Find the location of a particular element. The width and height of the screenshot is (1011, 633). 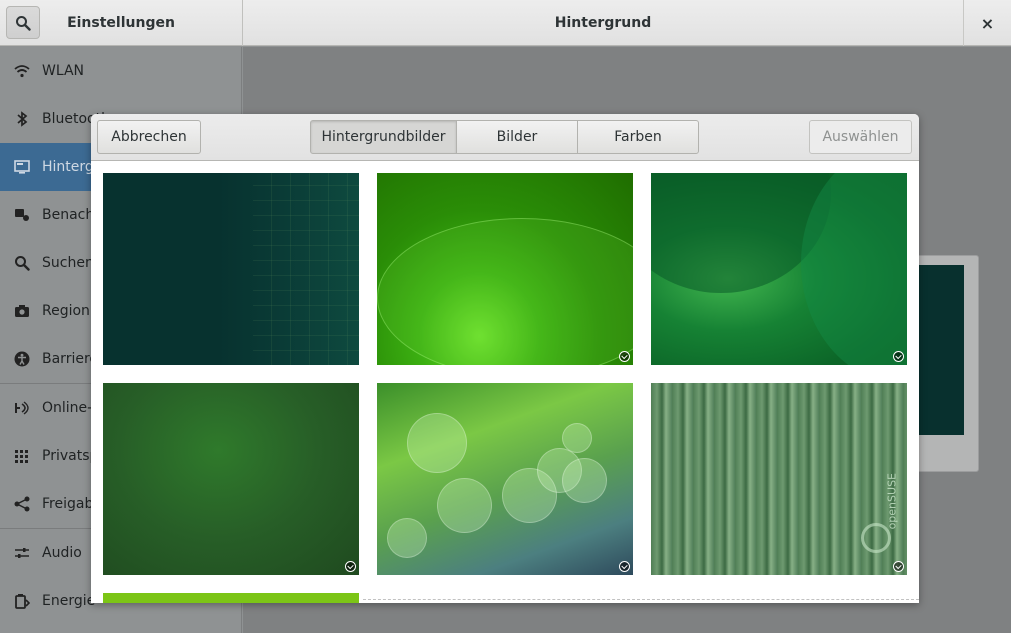

close-icon: × is located at coordinates (987, 23).